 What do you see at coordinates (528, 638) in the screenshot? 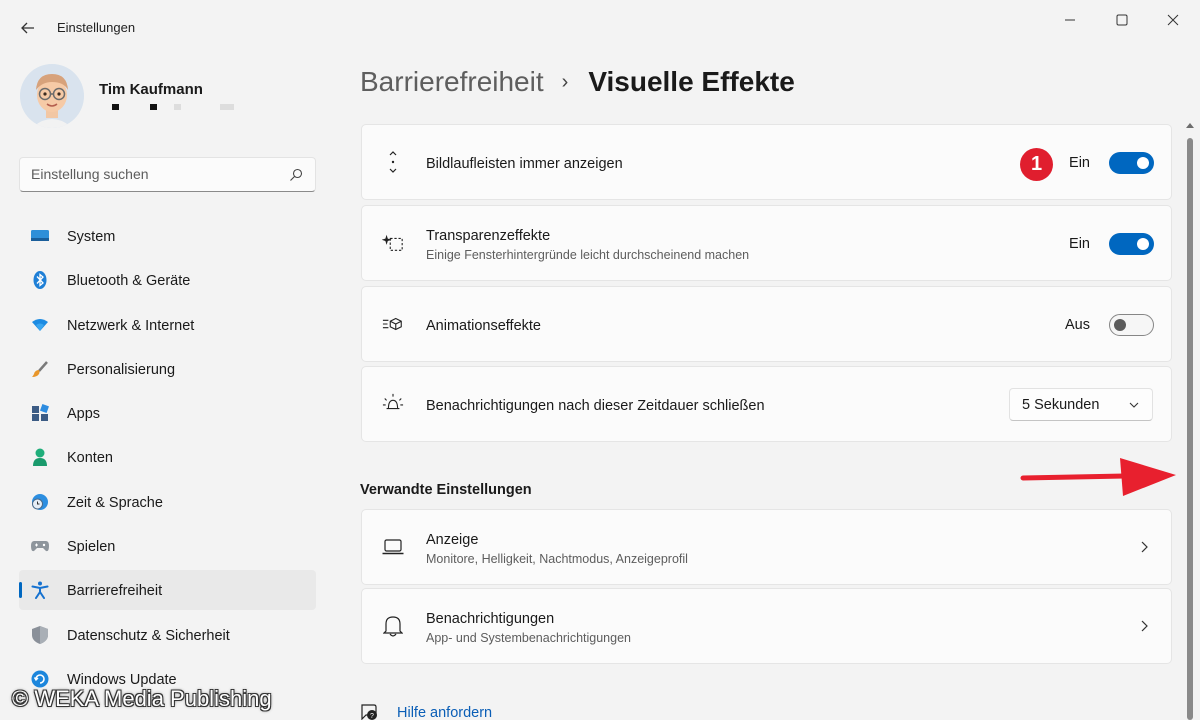
I see `related-item-subtitle: App- und Systembenachrichtigungen` at bounding box center [528, 638].